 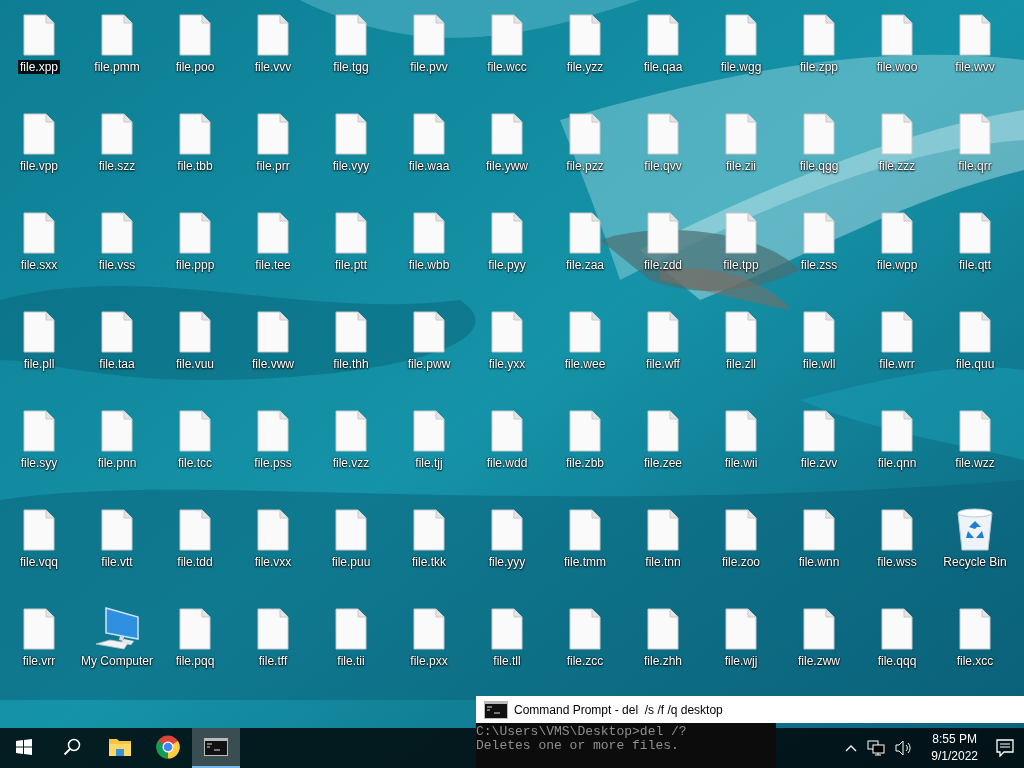 I want to click on icon-label: file.zee, so click(x=663, y=463).